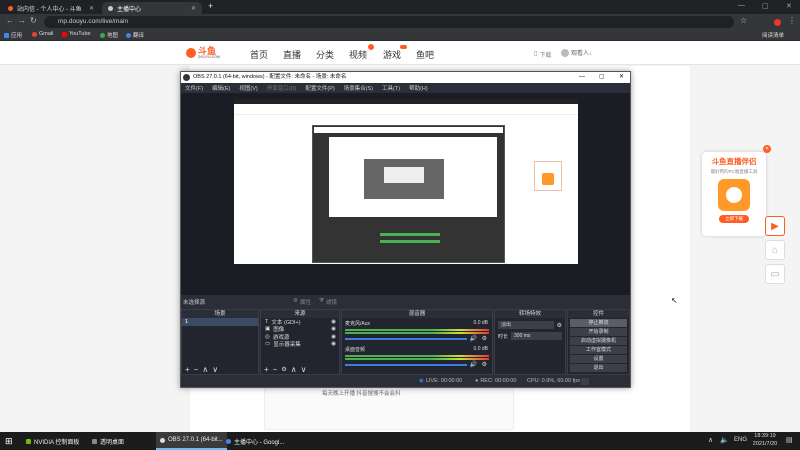 This screenshot has height=450, width=800. I want to click on promo-download-button: 立即下载, so click(734, 219).